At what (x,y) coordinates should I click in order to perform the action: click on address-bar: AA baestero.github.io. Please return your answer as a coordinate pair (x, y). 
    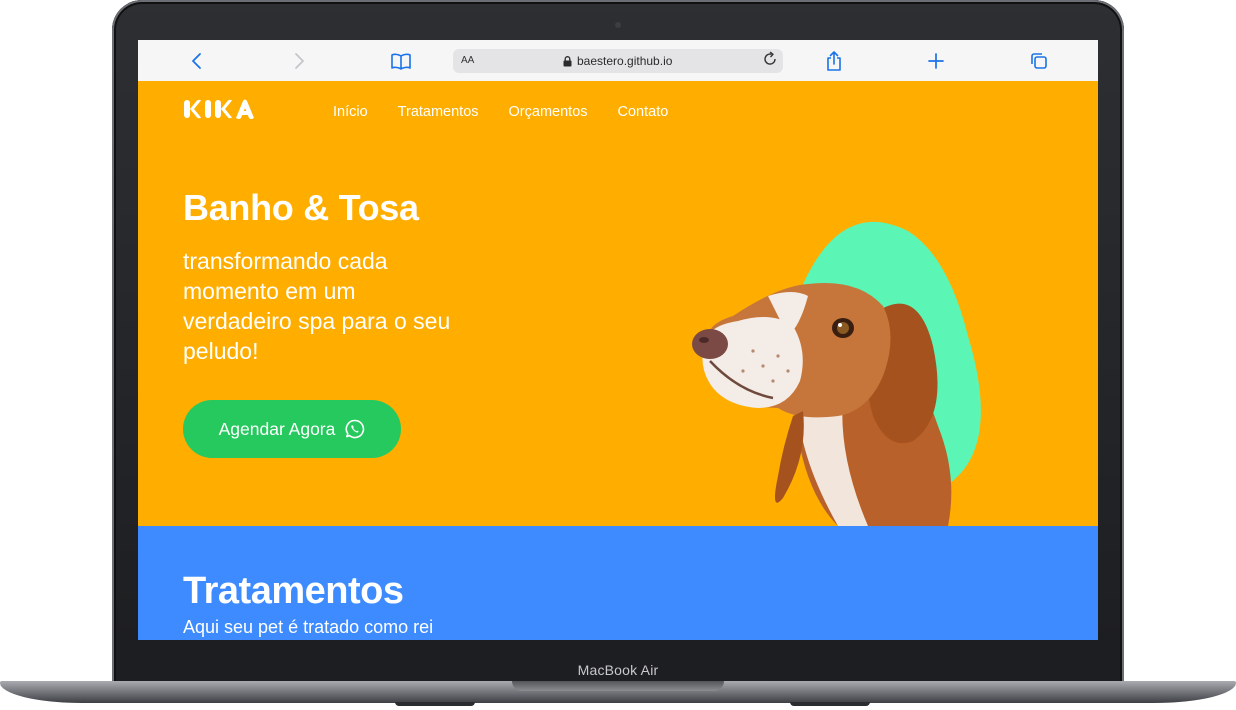
    Looking at the image, I should click on (618, 61).